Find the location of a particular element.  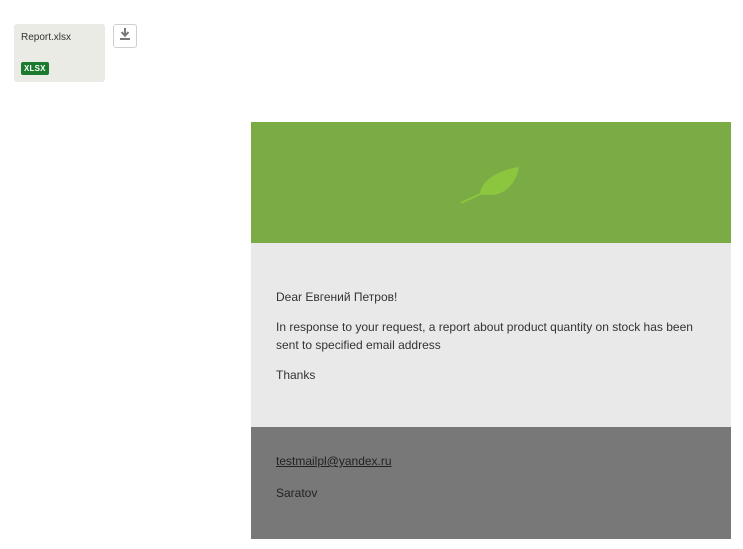

footer-email-link: testmailpl@yandex.ru is located at coordinates (491, 461).